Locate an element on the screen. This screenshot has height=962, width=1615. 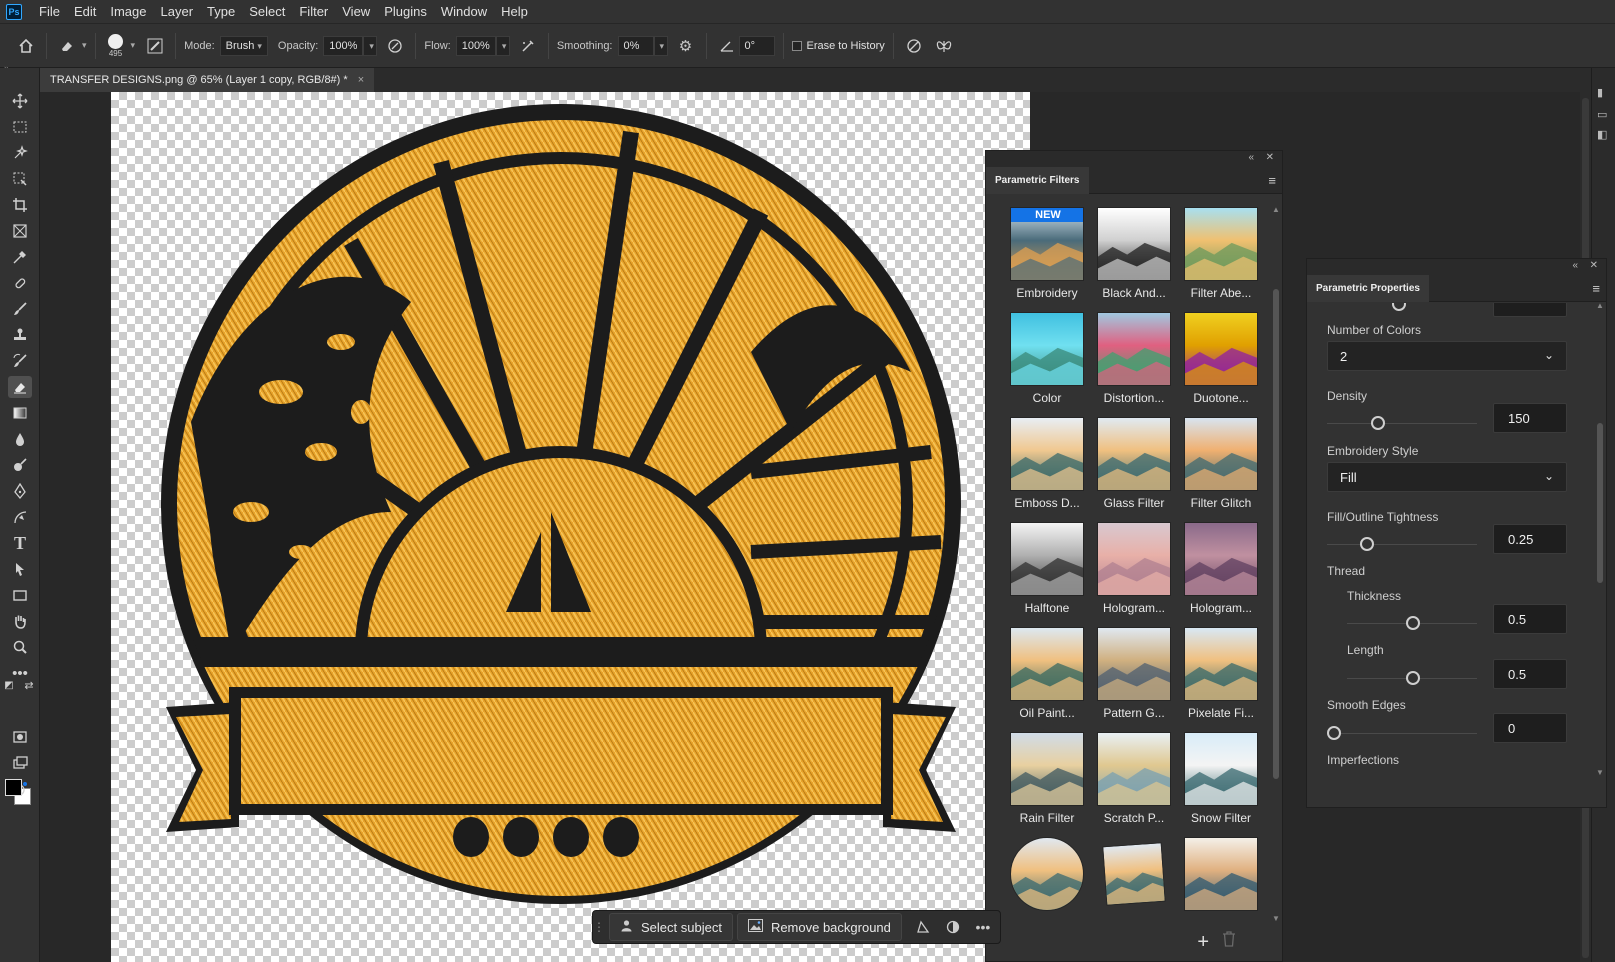
gradient-tool-icon is located at coordinates (20, 413).